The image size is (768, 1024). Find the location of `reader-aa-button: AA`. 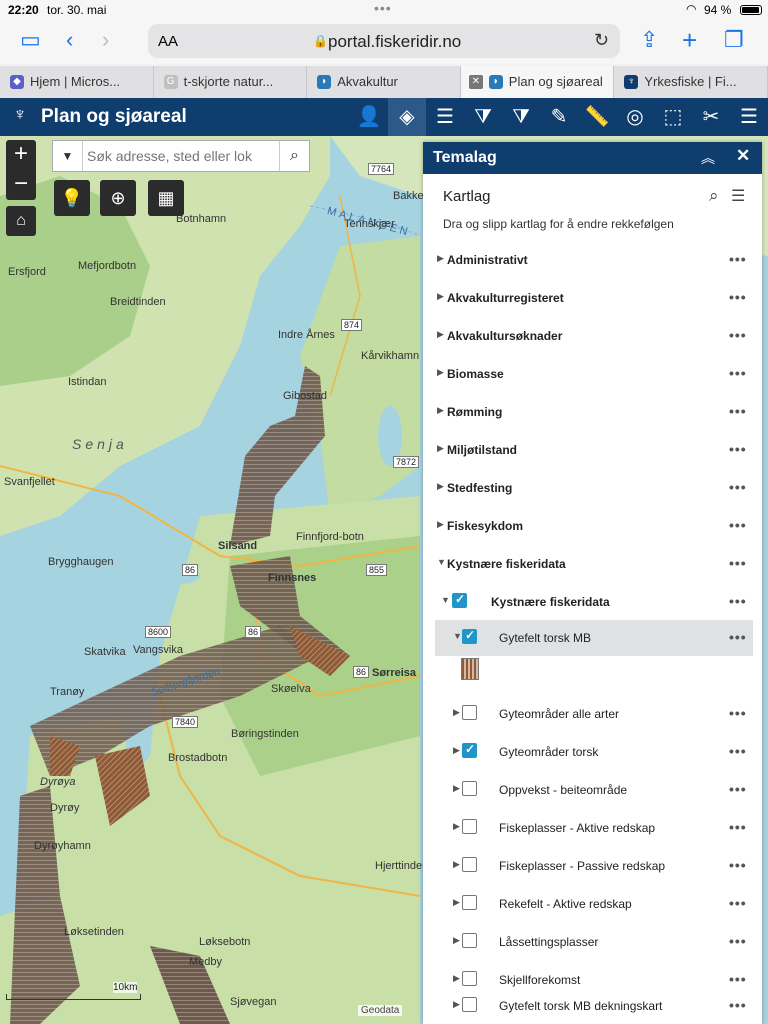

reader-aa-button: AA is located at coordinates (168, 41).